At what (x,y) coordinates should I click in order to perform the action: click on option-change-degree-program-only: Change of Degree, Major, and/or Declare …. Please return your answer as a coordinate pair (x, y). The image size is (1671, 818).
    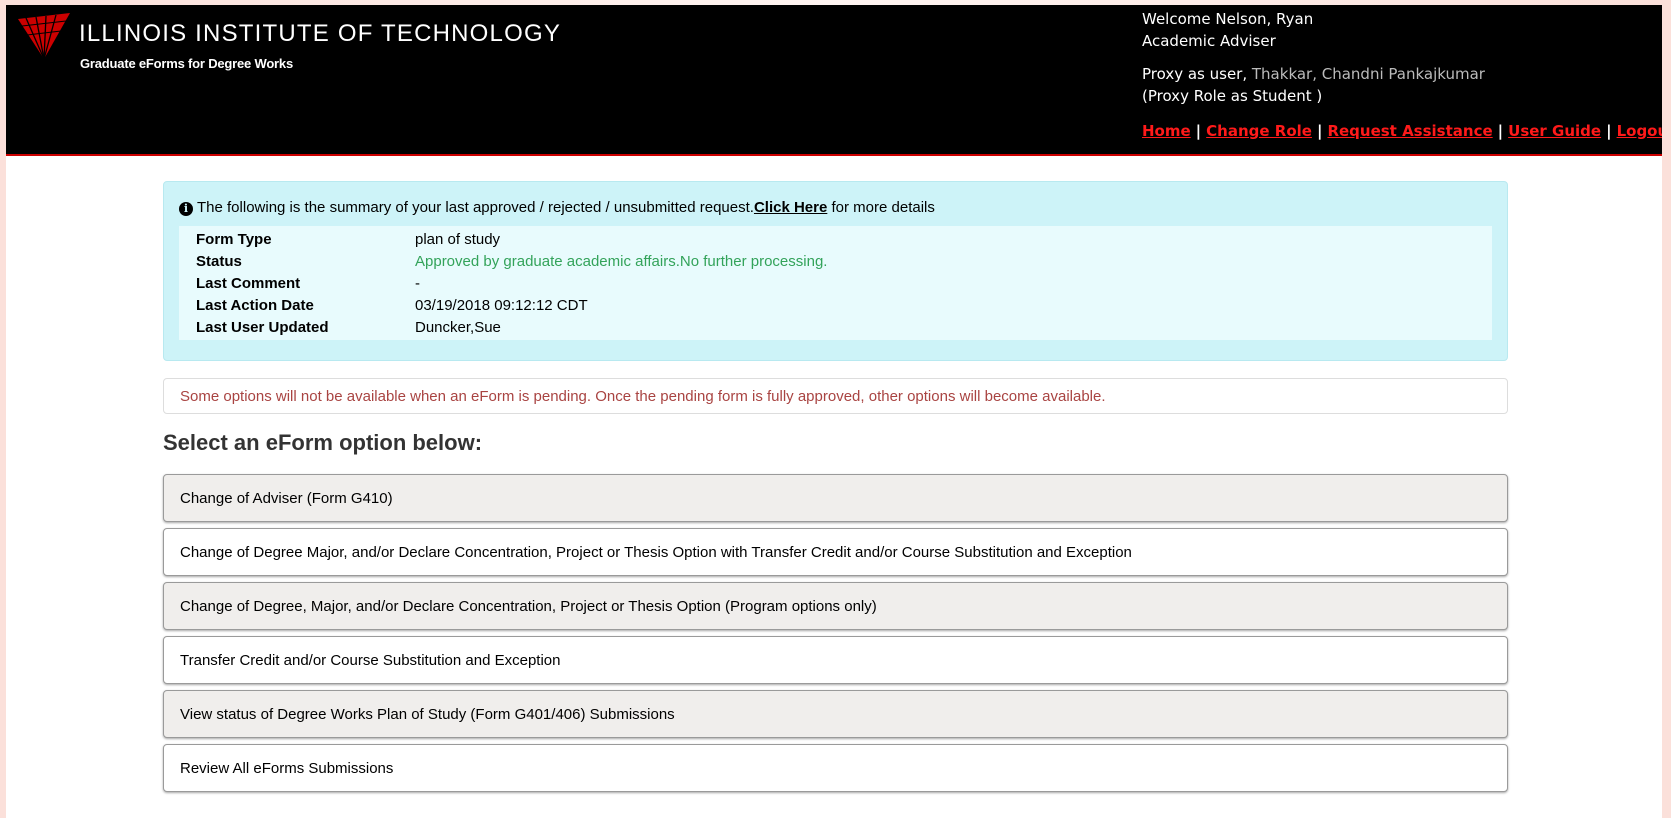
    Looking at the image, I should click on (835, 606).